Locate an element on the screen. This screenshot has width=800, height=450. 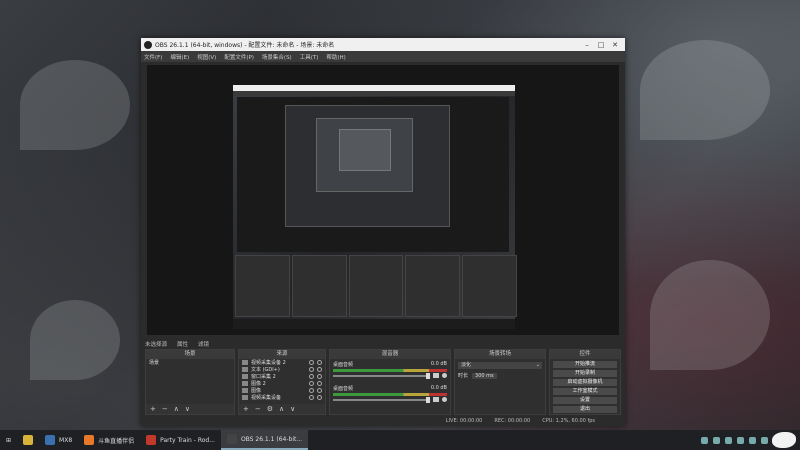
source-item: 视频采集设备 2 is located at coordinates (282, 362).